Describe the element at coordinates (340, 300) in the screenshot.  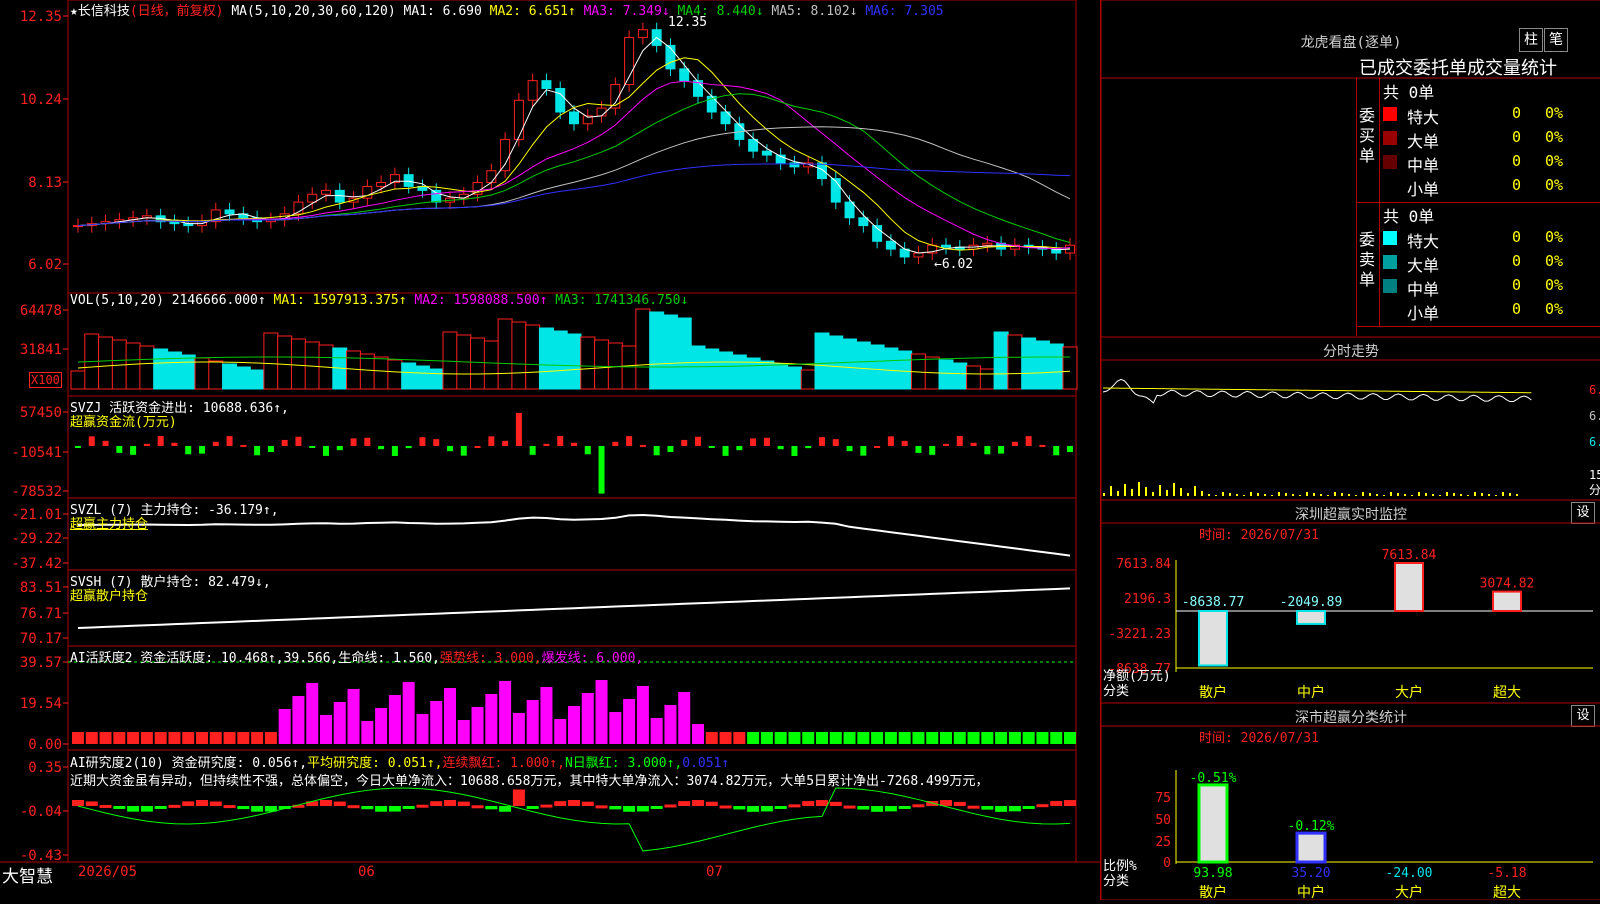
I see `vol-ma1: MA1: 1597913.375↑` at that location.